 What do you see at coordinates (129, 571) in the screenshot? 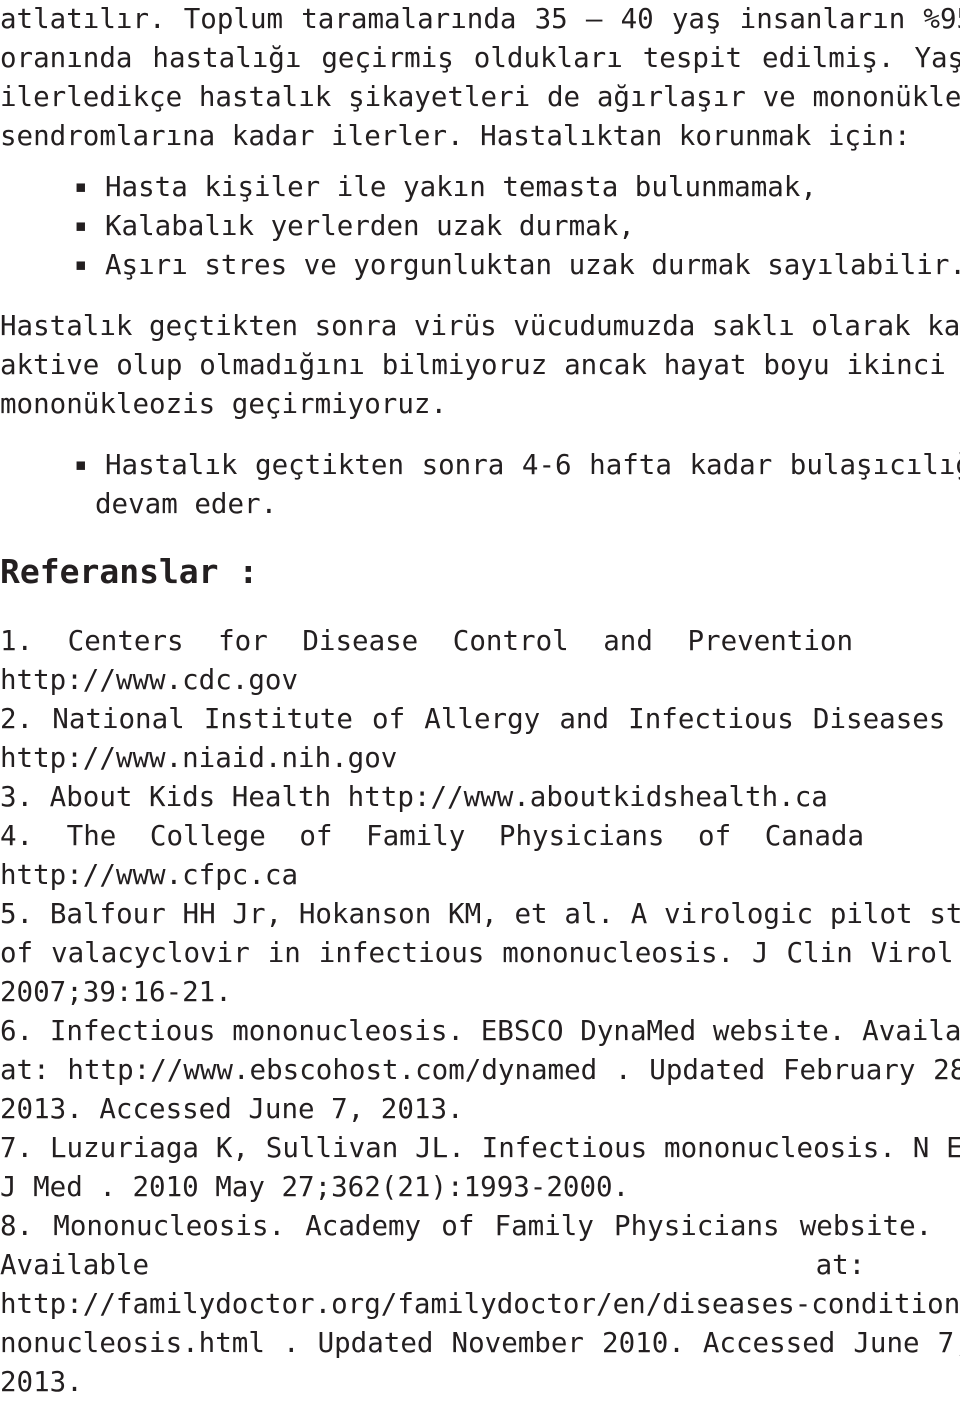
I see `references-heading: Referanslar :` at bounding box center [129, 571].